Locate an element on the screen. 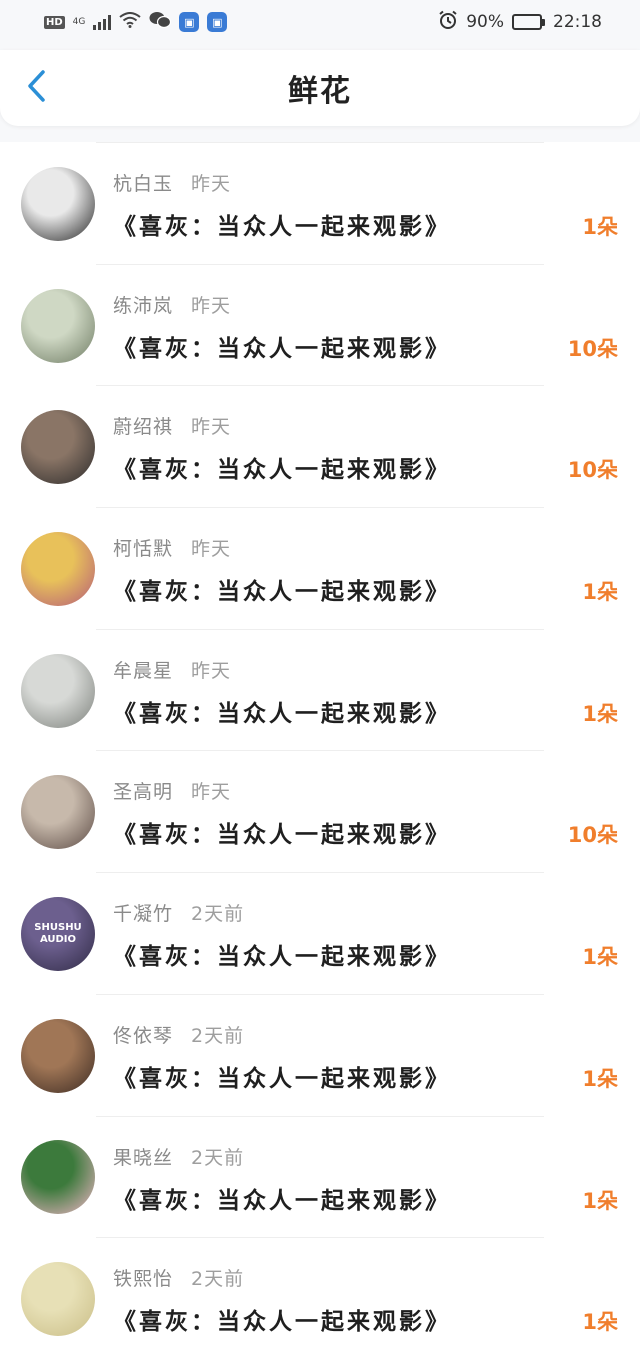 Image resolution: width=640 pixels, height=1354 pixels. alarm-icon is located at coordinates (448, 22).